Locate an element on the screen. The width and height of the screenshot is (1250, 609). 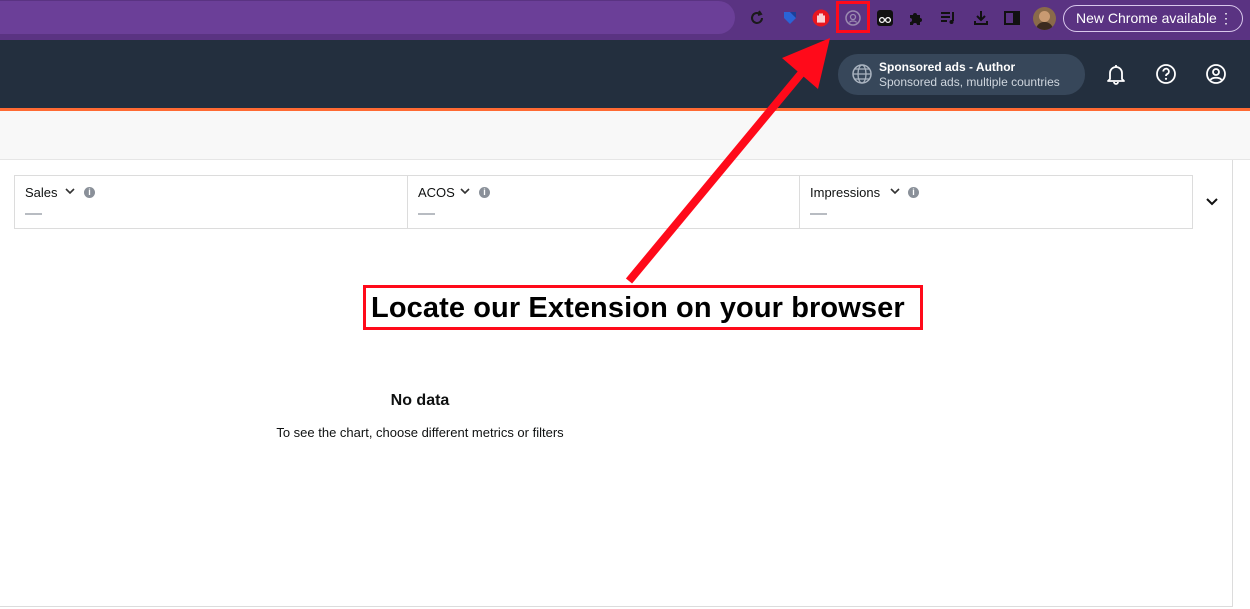
extension-highlight-box is located at coordinates (853, 17).